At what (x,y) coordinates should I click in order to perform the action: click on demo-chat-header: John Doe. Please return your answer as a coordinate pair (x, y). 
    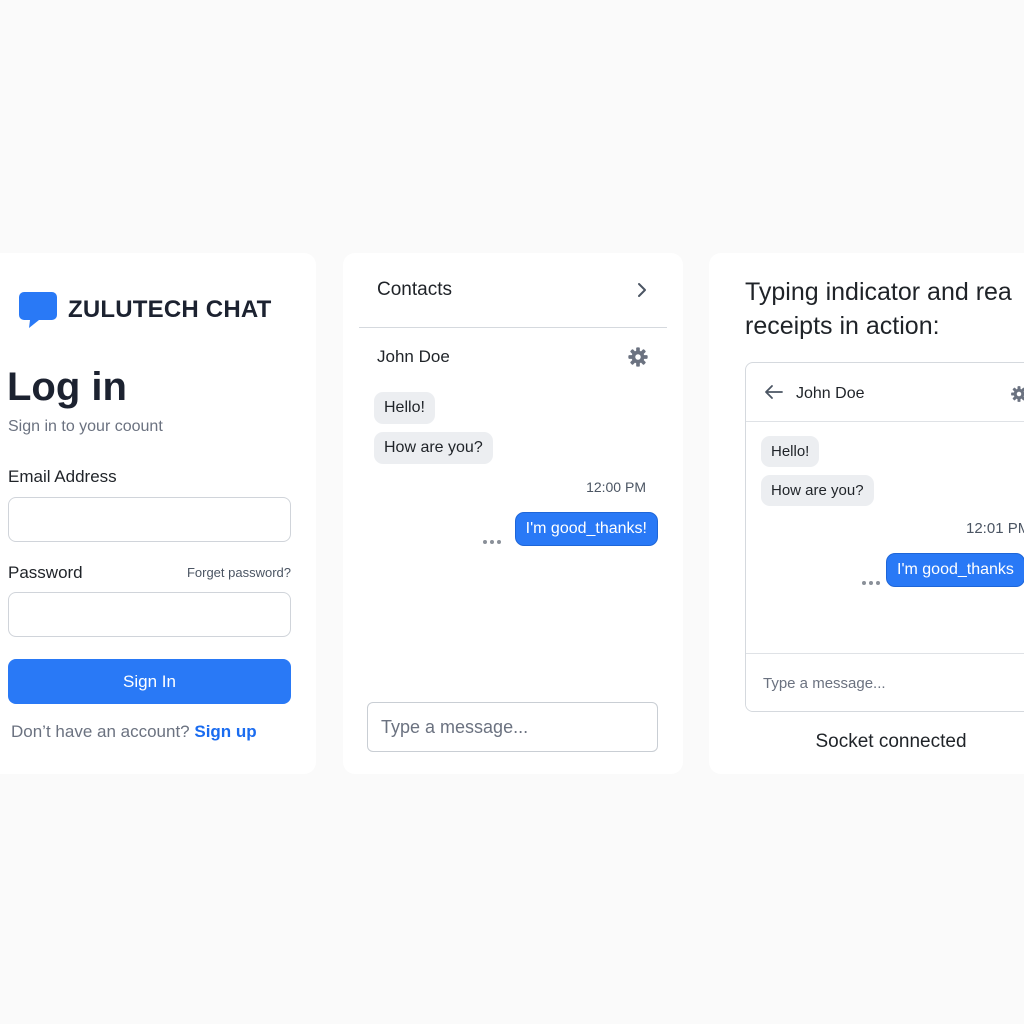
    Looking at the image, I should click on (885, 392).